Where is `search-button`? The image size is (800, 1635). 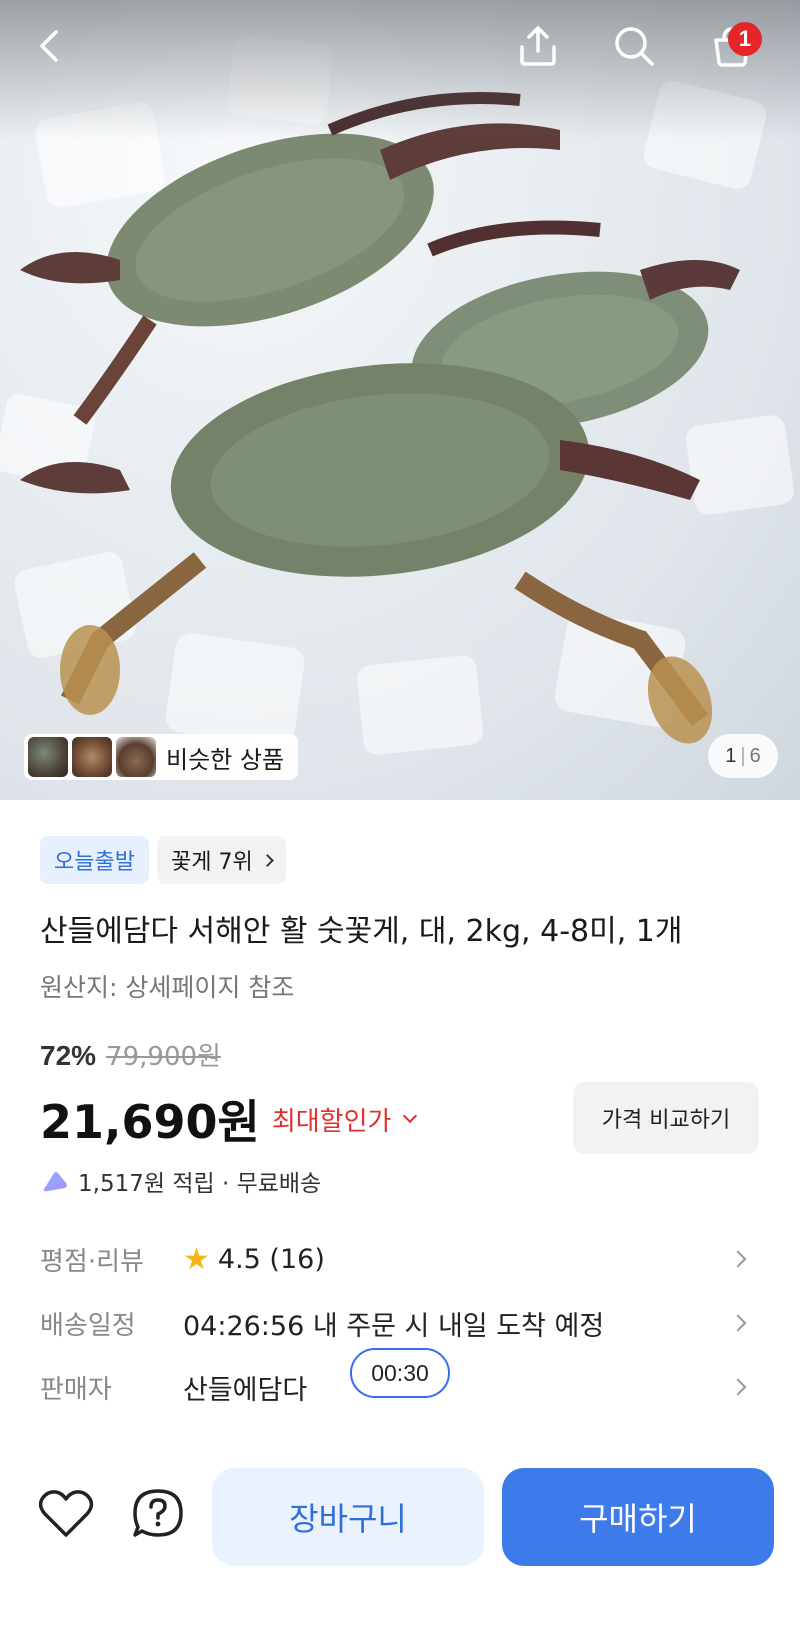 search-button is located at coordinates (634, 46).